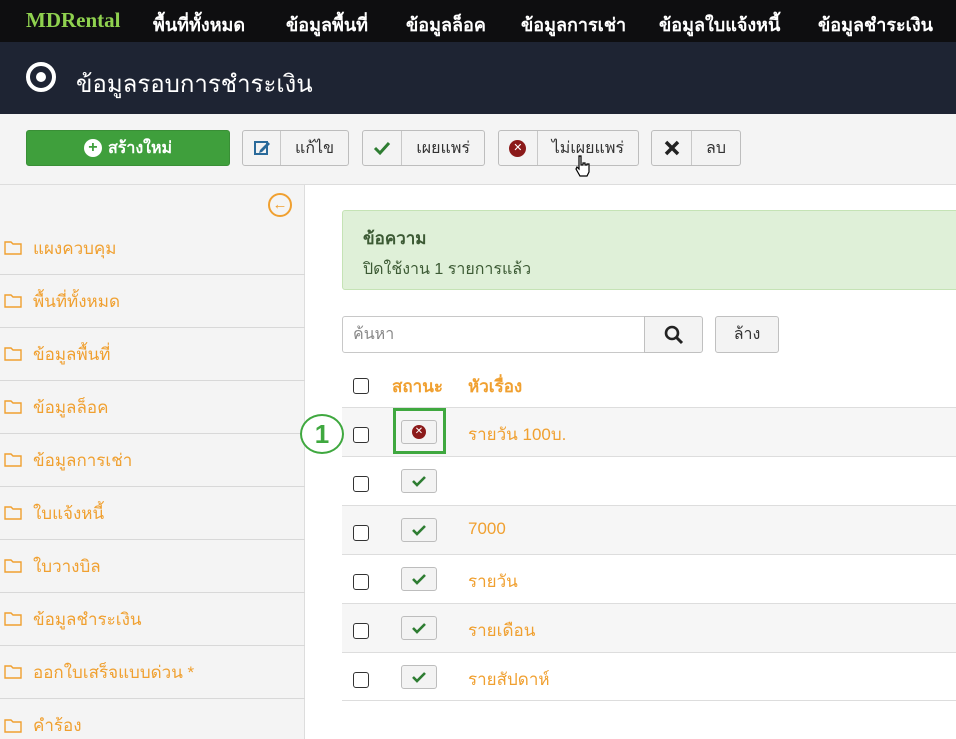 This screenshot has height=739, width=956. What do you see at coordinates (495, 386) in the screenshot?
I see `column-header-title: หัวเรื่อง` at bounding box center [495, 386].